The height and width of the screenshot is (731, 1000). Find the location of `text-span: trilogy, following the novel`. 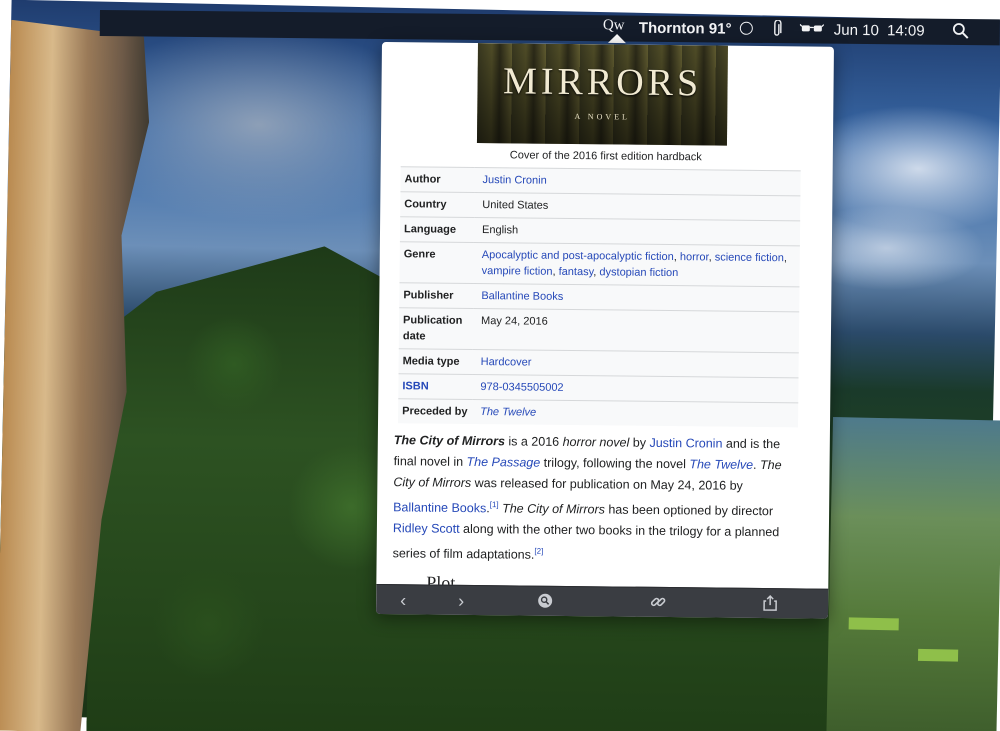

text-span: trilogy, following the novel is located at coordinates (615, 463).